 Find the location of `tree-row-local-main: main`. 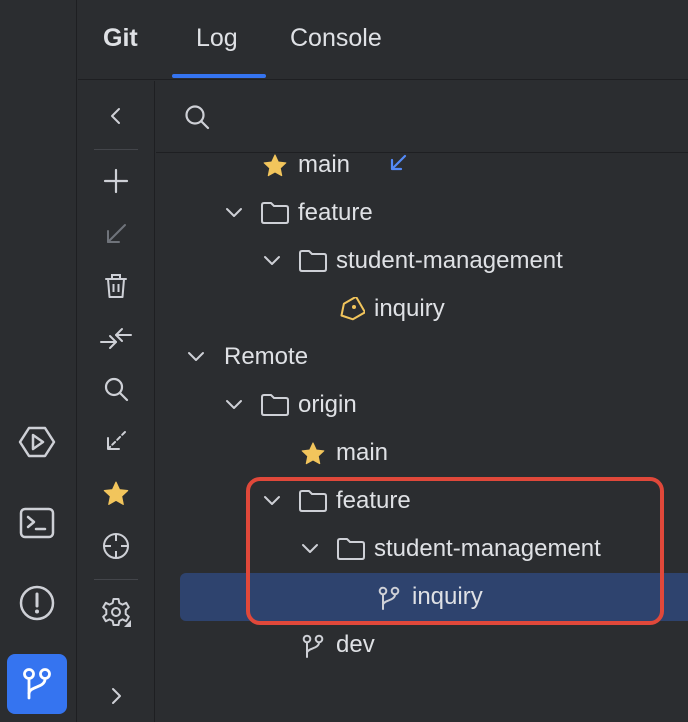

tree-row-local-main: main is located at coordinates (422, 165).